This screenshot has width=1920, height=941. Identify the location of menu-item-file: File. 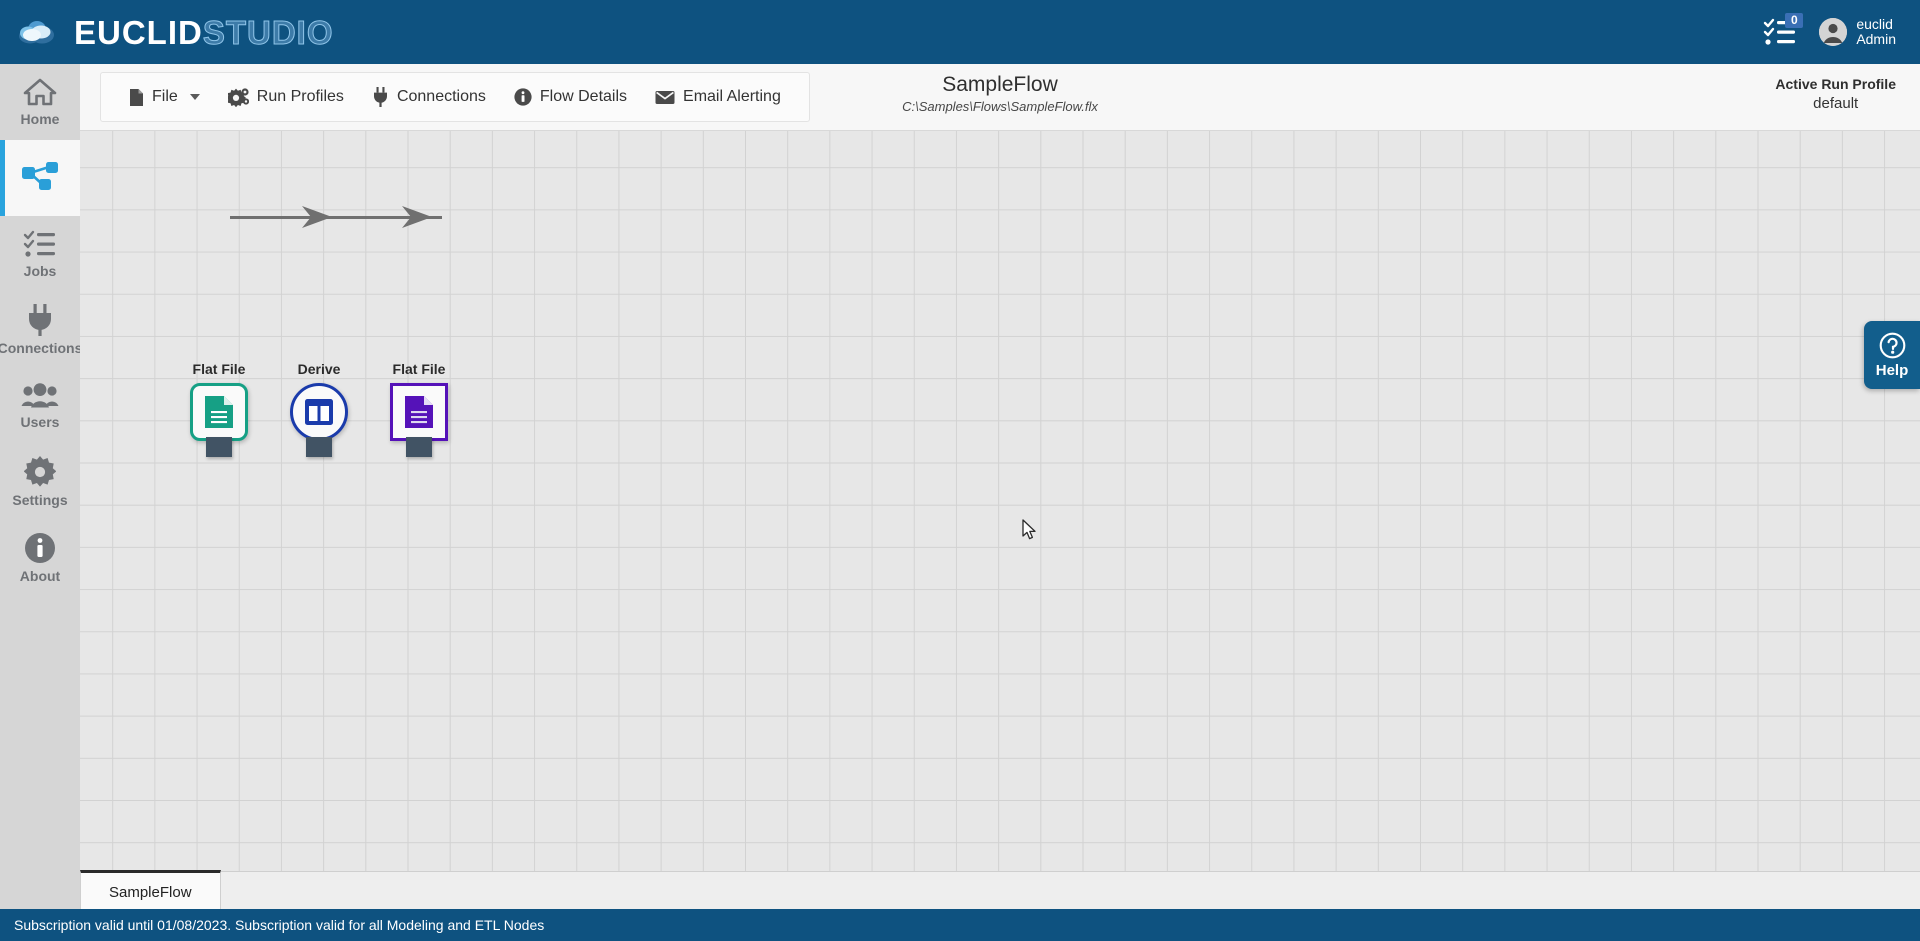
(164, 97).